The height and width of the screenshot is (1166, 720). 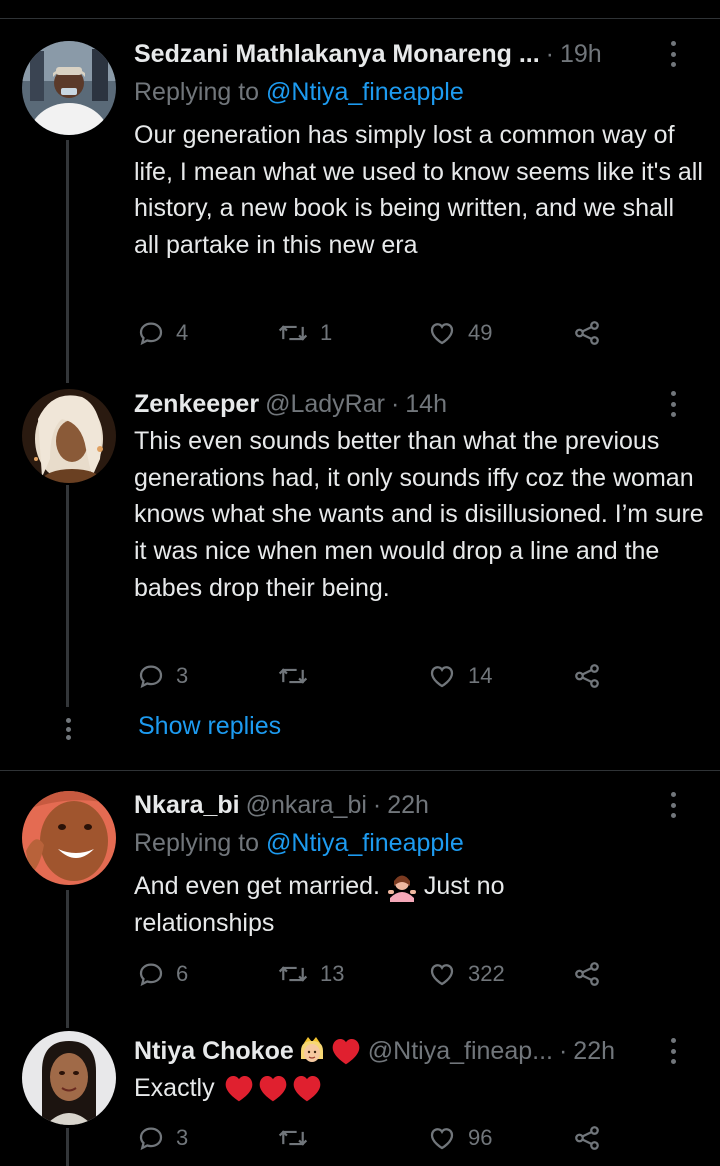 I want to click on like-count: 14, so click(x=480, y=675).